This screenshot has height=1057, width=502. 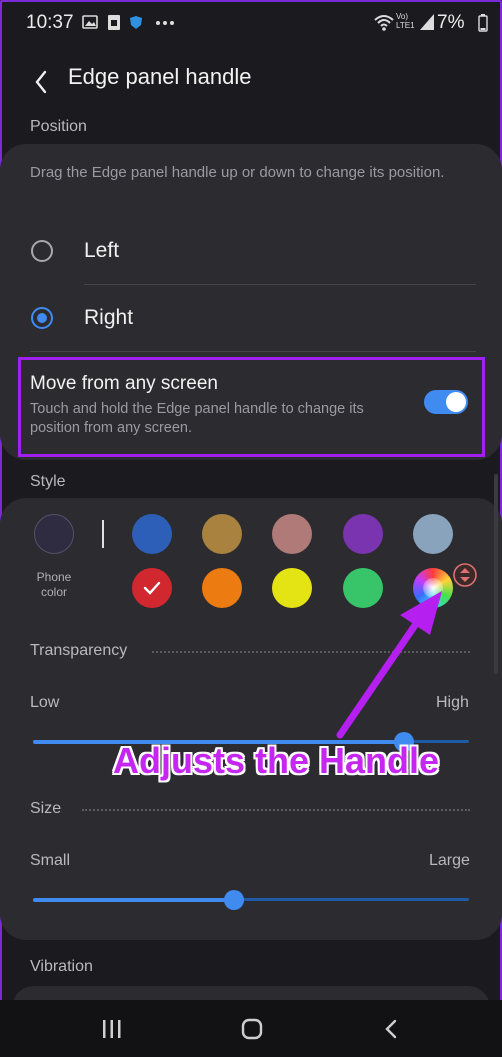 What do you see at coordinates (102, 250) in the screenshot?
I see `option-left-label: Left` at bounding box center [102, 250].